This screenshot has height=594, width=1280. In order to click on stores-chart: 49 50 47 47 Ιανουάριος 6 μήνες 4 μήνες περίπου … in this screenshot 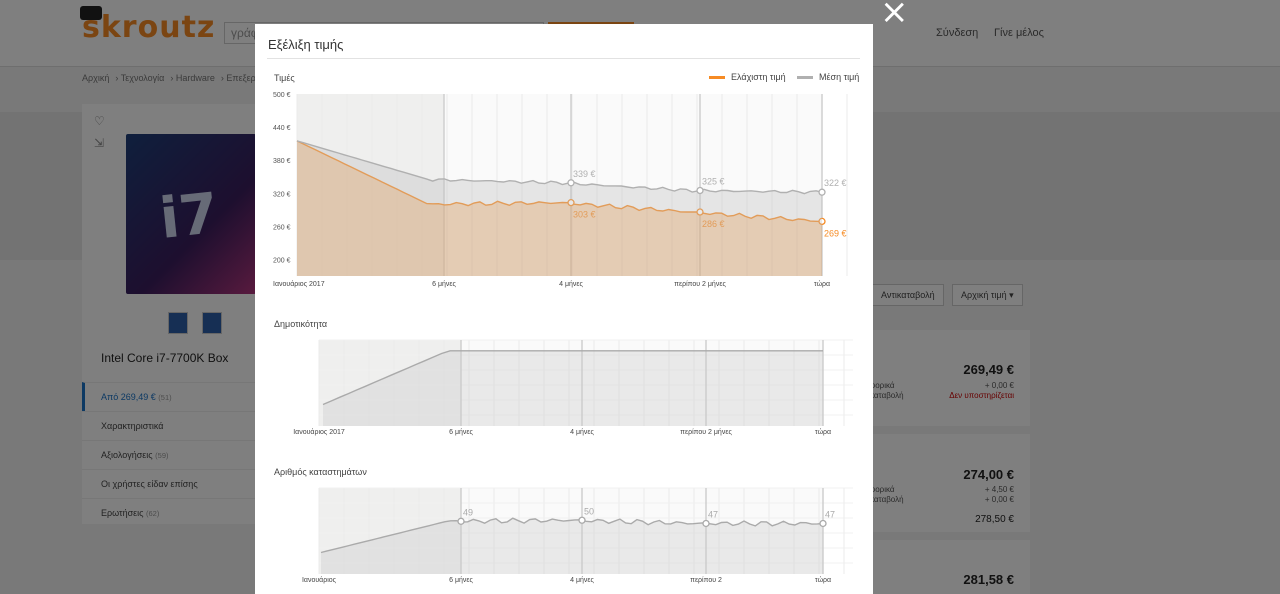, I will do `click(564, 538)`.